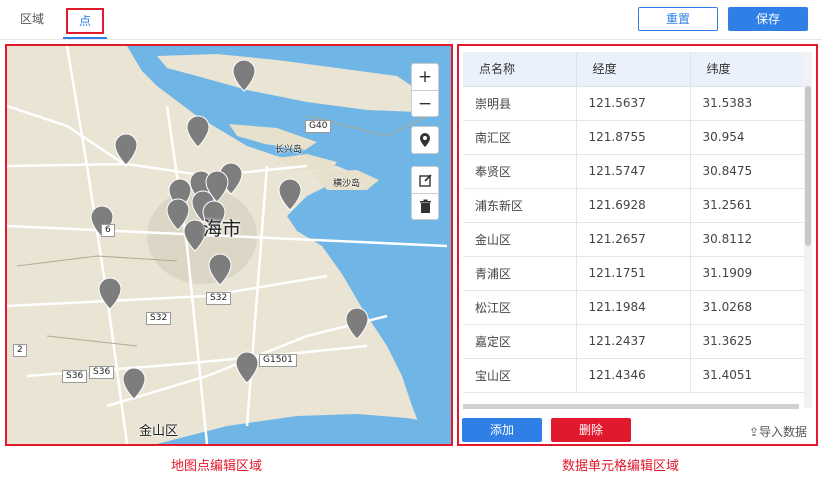 The height and width of the screenshot is (487, 822). I want to click on cell-name: 松江区, so click(520, 307).